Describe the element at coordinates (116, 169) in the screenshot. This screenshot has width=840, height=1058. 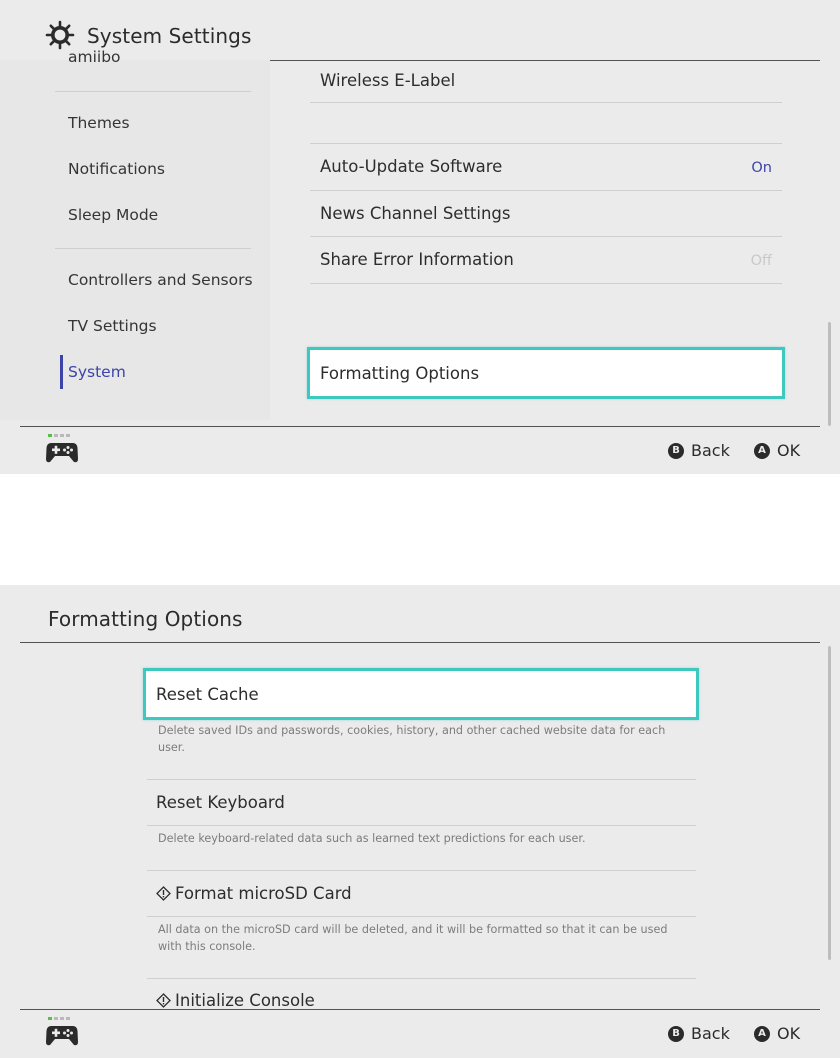
I see `sidebar-item-notifications: Notifications` at that location.